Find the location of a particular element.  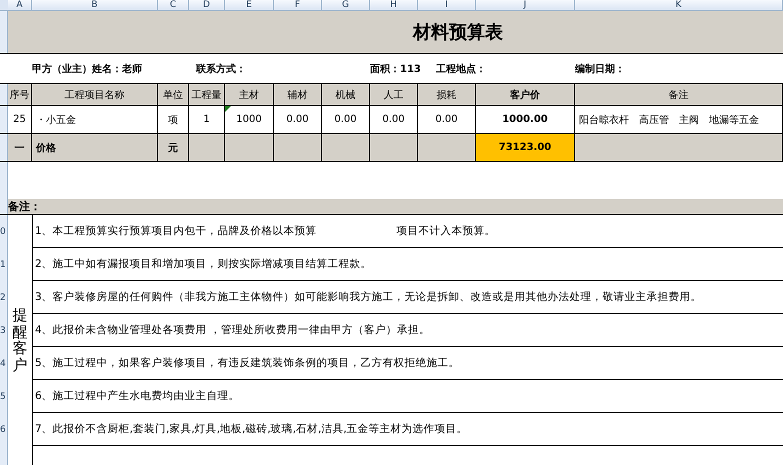

note-text: 1、本工程预算实行预算项目内包干，品牌及价格以本预算 is located at coordinates (176, 231).